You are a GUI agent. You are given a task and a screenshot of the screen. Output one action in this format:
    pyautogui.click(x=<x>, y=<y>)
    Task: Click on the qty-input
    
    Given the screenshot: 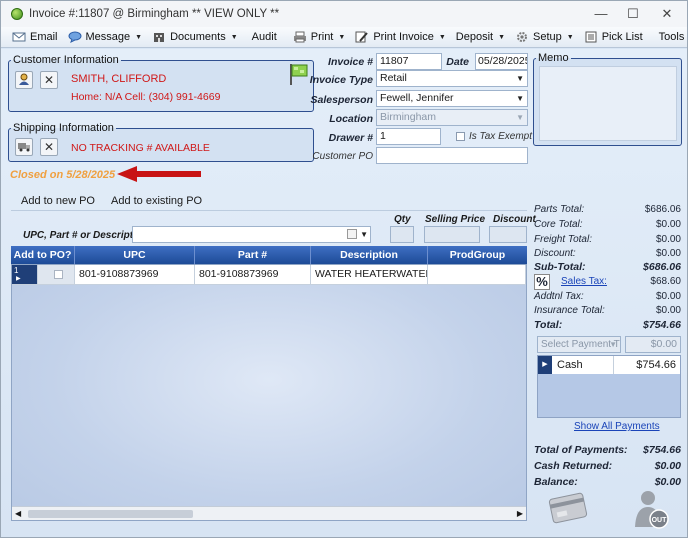 What is the action you would take?
    pyautogui.click(x=402, y=234)
    